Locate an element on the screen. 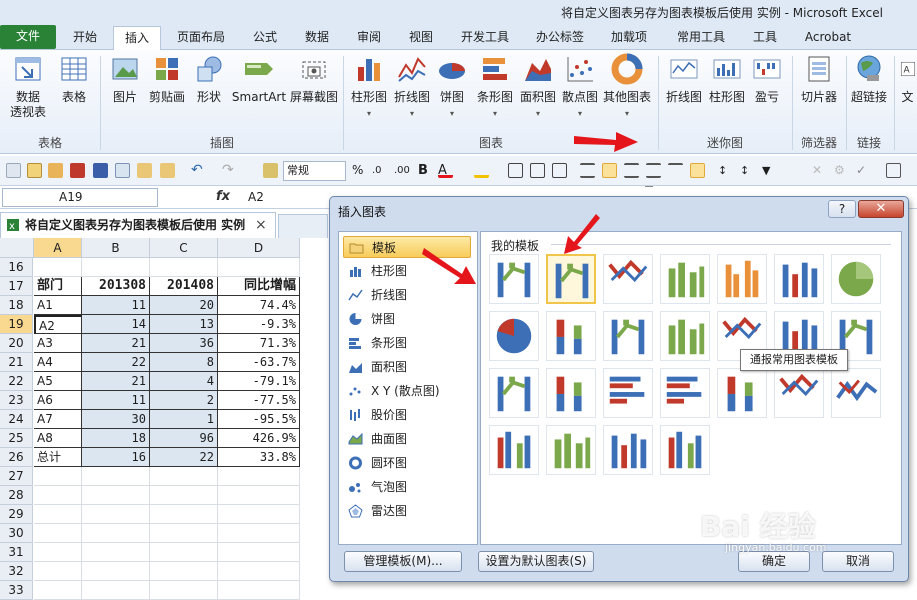 The width and height of the screenshot is (917, 600). cell-a32 is located at coordinates (58, 571).